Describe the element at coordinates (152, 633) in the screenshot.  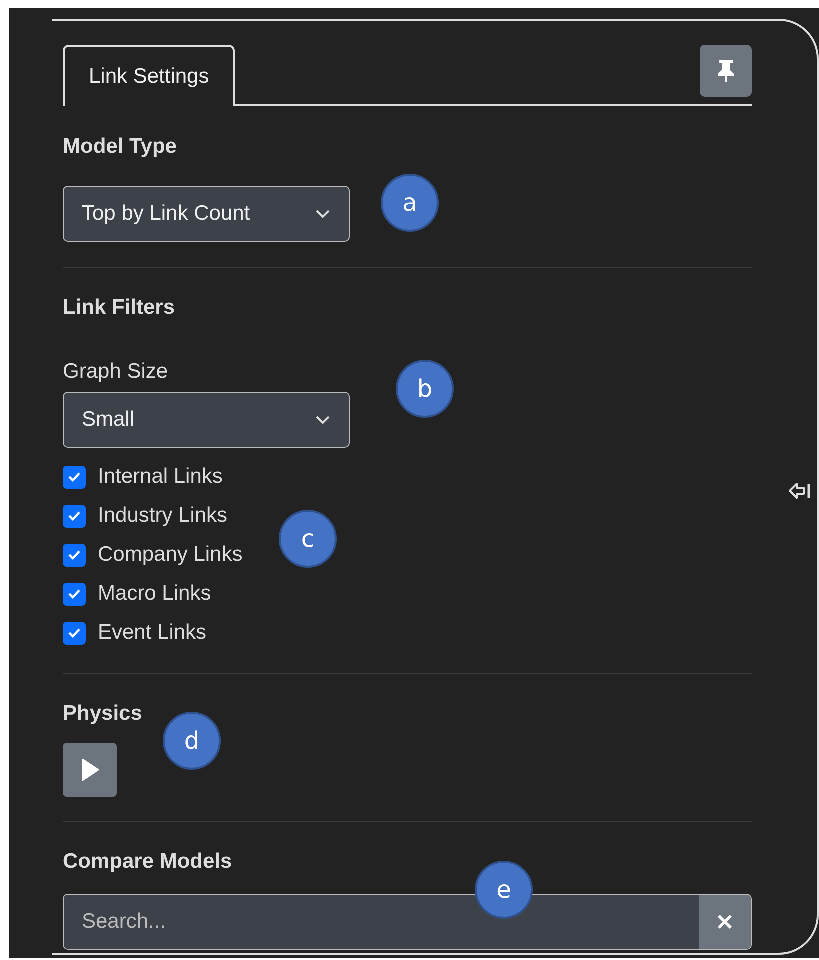
I see `checkbox-label: Event Links` at that location.